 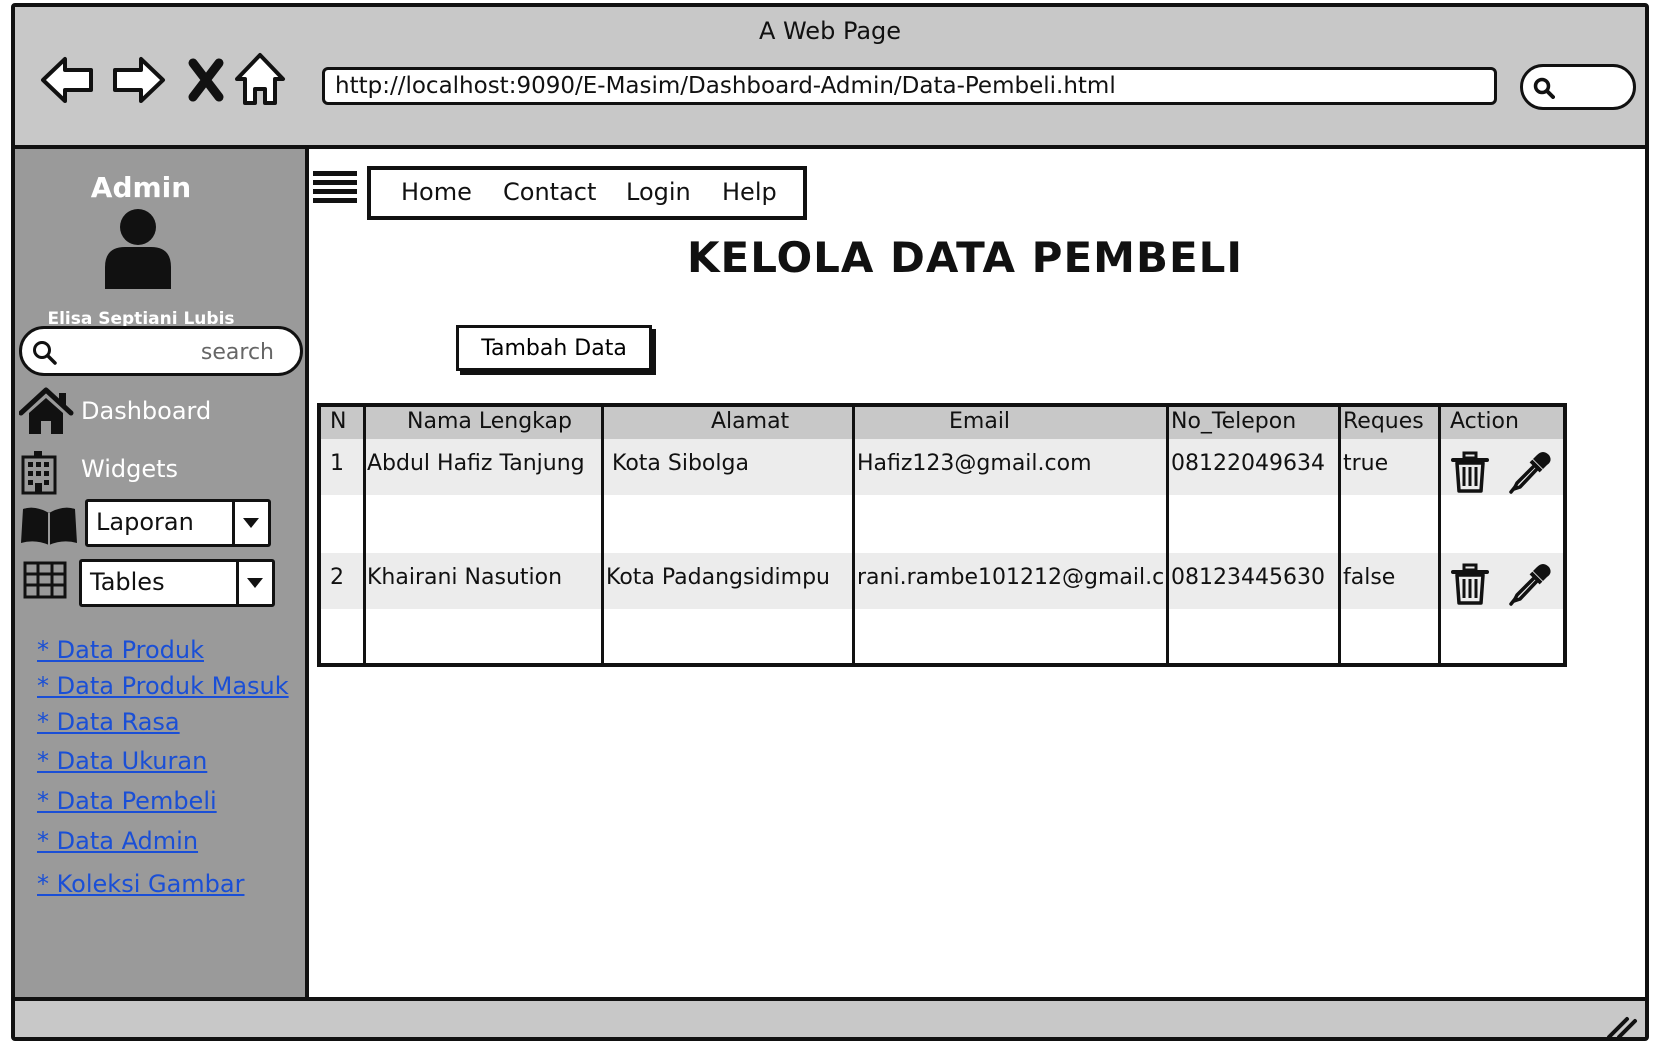 What do you see at coordinates (127, 582) in the screenshot?
I see `tables-select-value: Tables` at bounding box center [127, 582].